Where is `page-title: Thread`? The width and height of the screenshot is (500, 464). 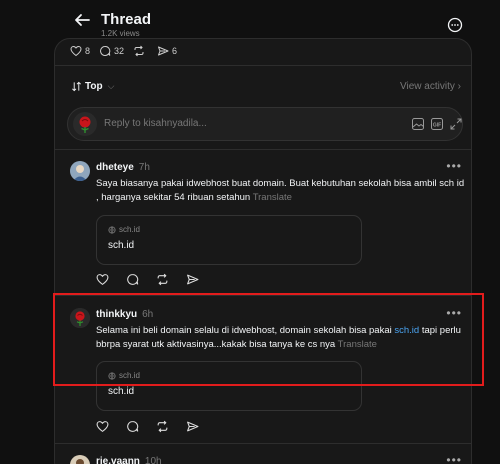
page-title: Thread is located at coordinates (126, 19).